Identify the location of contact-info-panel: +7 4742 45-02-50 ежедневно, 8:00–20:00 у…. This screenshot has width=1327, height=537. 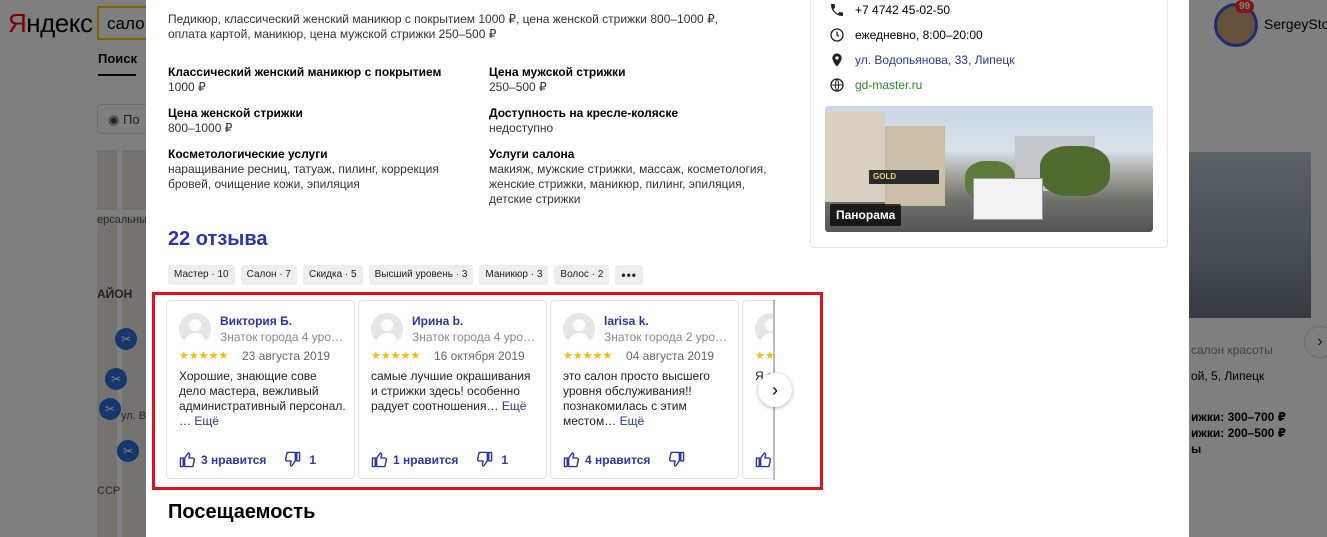
(989, 124).